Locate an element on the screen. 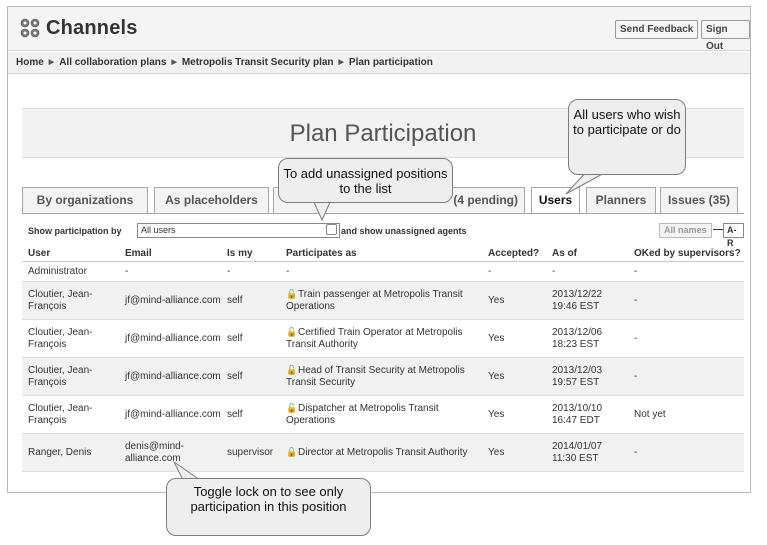 This screenshot has width=767, height=545. breadcrumb-all-plans: All collaboration plans is located at coordinates (112, 62).